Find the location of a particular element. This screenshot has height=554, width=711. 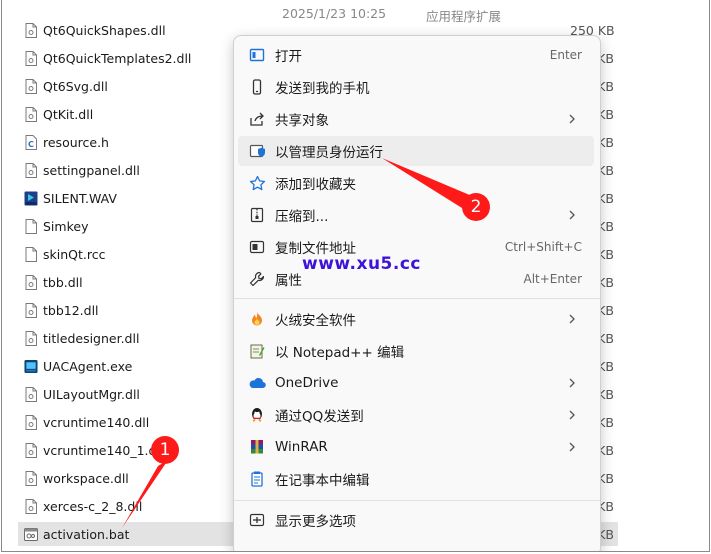

file-name: QtKit.dll is located at coordinates (68, 114).